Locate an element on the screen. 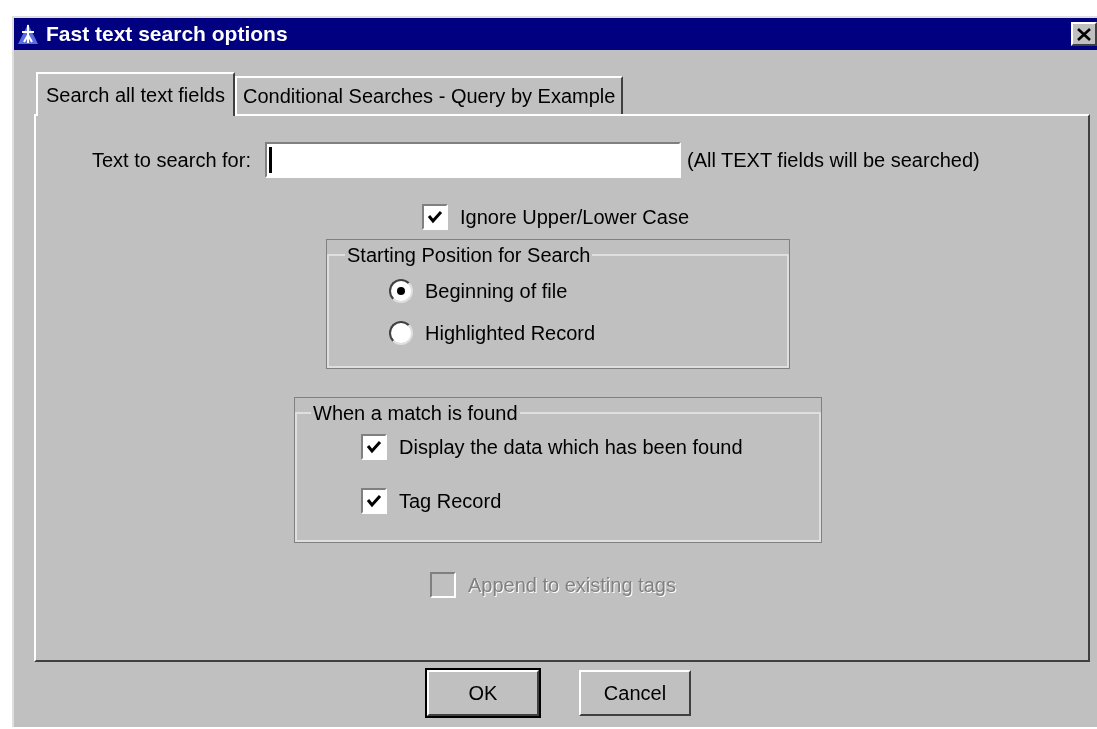 The width and height of the screenshot is (1097, 729). checkbox-label: Display the data which has been found is located at coordinates (571, 447).